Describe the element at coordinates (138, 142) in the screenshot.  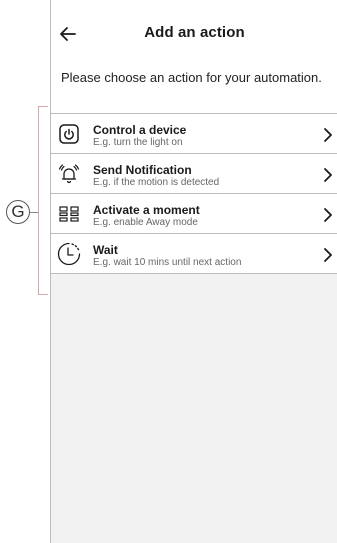
I see `action-subtitle: E.g. turn the light on` at that location.